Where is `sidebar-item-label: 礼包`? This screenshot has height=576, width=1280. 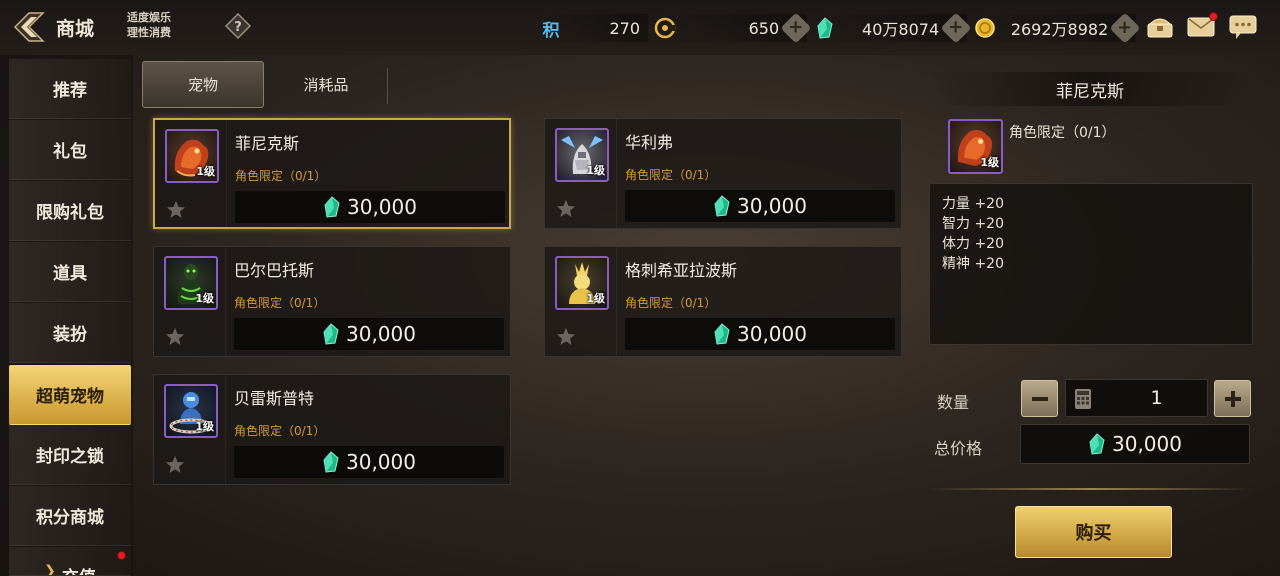 sidebar-item-label: 礼包 is located at coordinates (70, 152).